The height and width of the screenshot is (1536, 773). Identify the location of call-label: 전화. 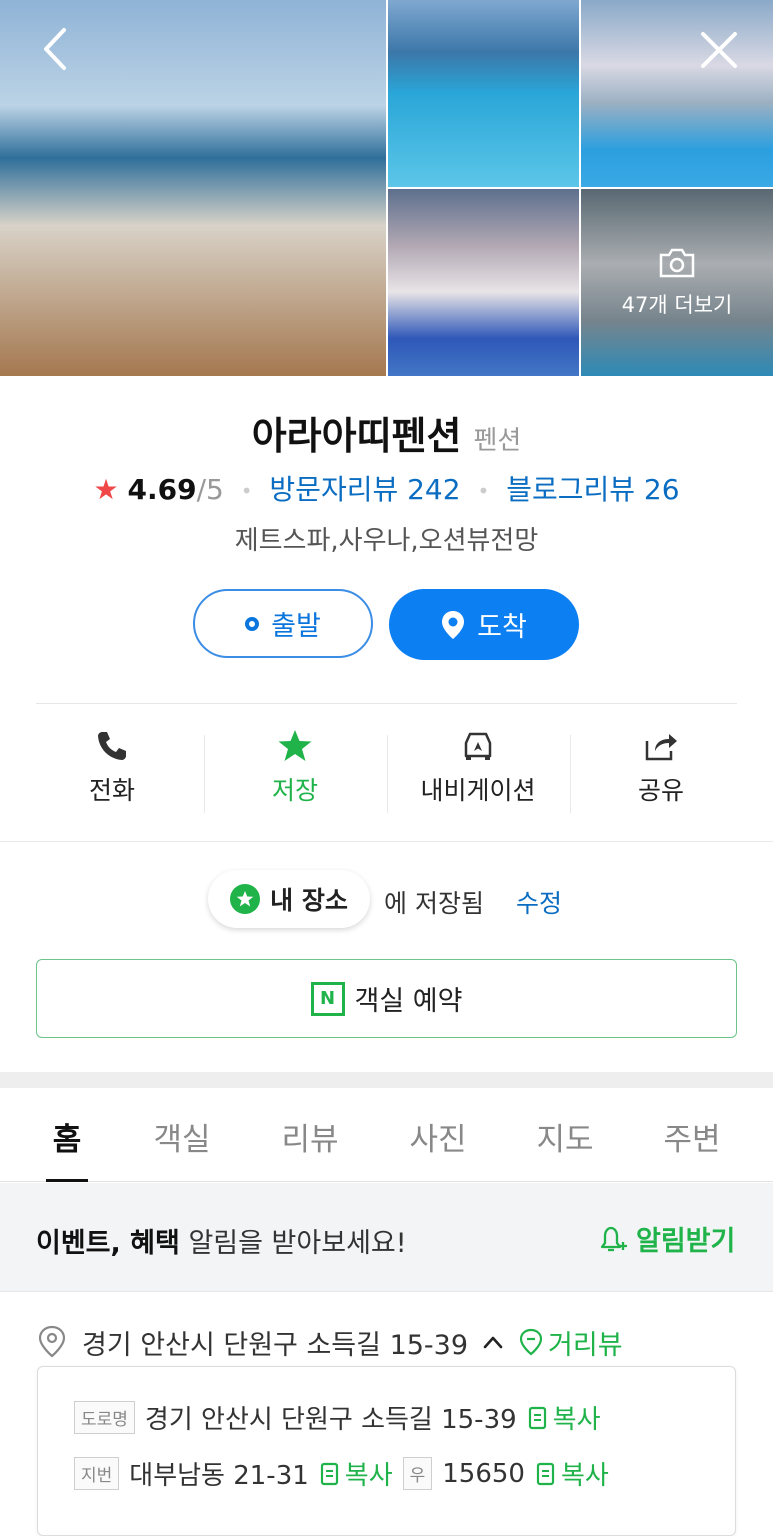
(111, 790).